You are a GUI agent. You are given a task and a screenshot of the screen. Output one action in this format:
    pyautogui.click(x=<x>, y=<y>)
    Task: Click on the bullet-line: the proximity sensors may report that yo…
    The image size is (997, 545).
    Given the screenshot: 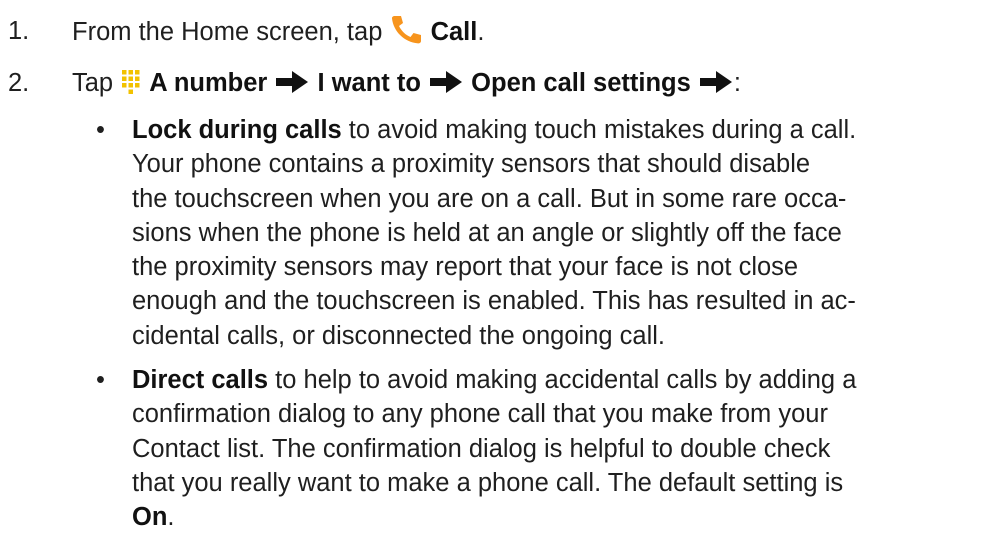 What is the action you would take?
    pyautogui.click(x=465, y=267)
    